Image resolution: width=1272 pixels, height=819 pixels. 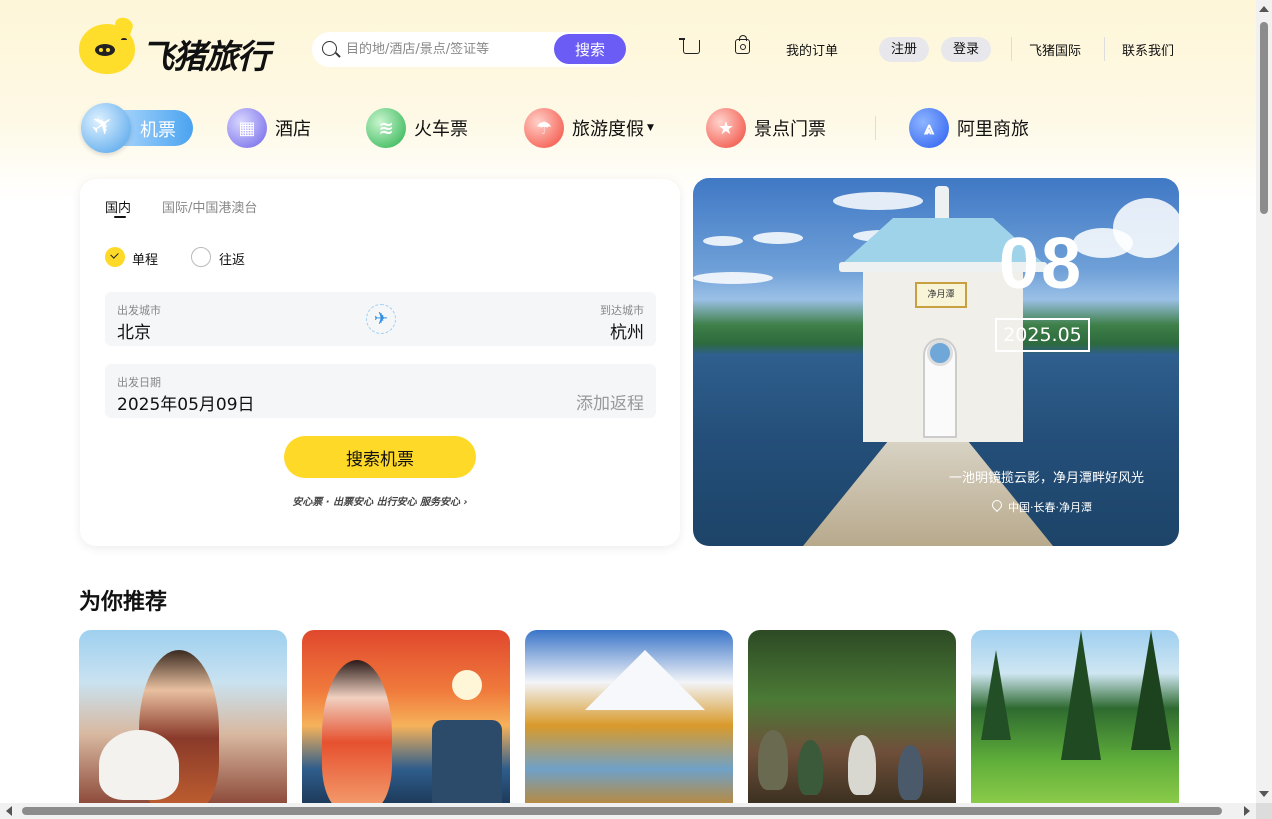 What do you see at coordinates (139, 310) in the screenshot?
I see `departure-label: 出发城市` at bounding box center [139, 310].